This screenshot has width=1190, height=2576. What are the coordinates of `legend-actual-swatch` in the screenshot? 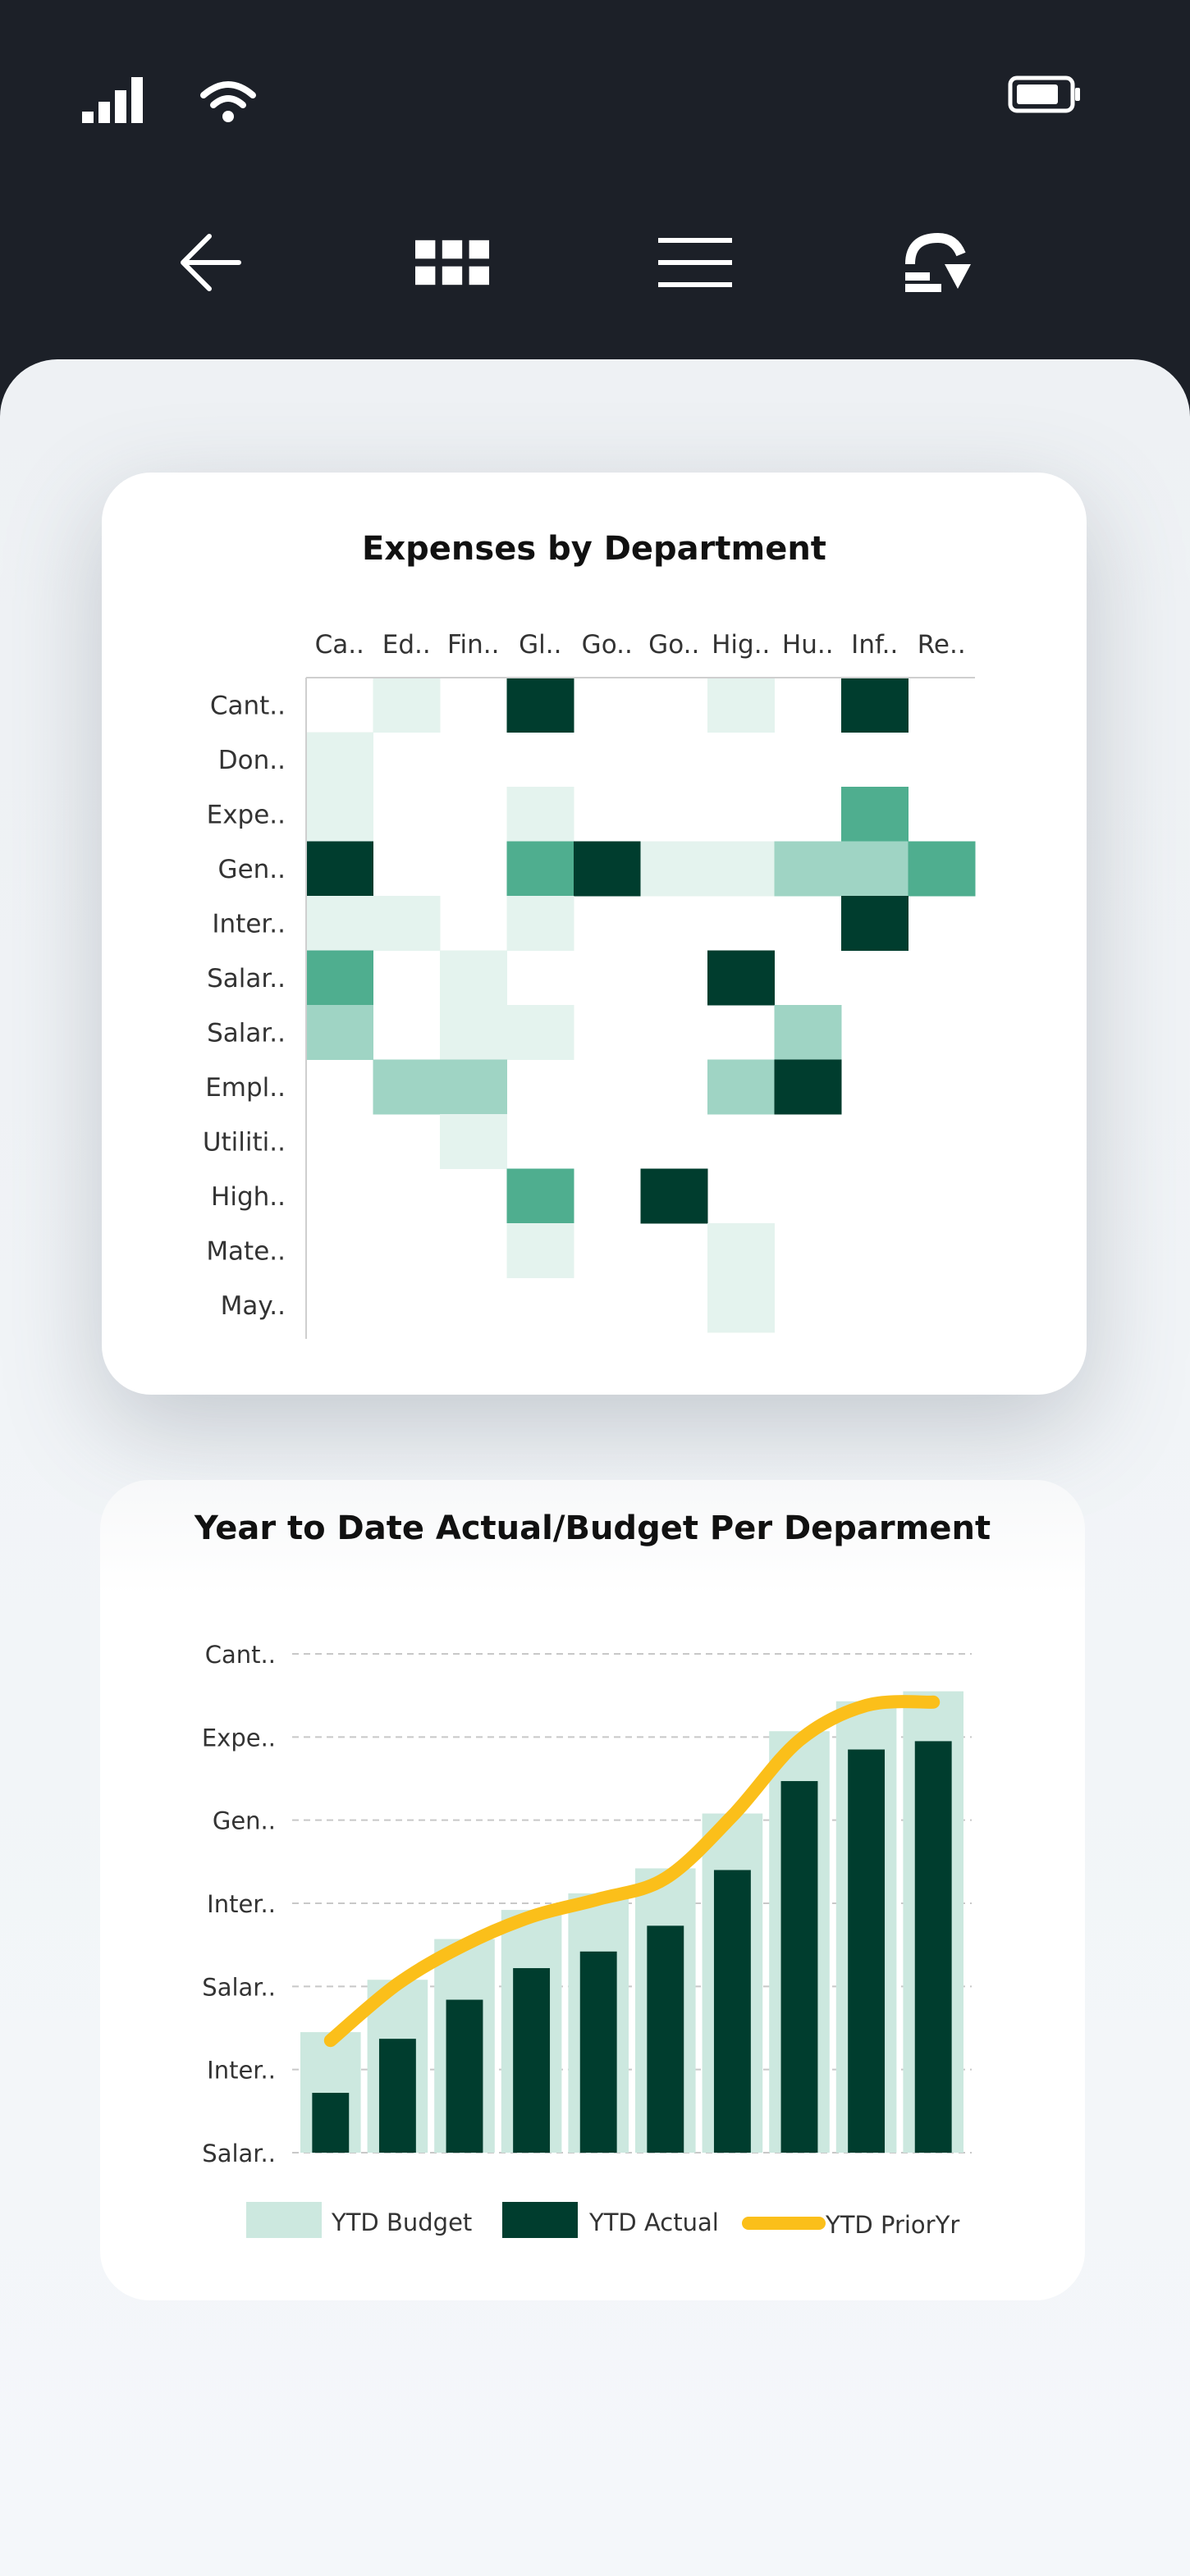 It's located at (540, 2220).